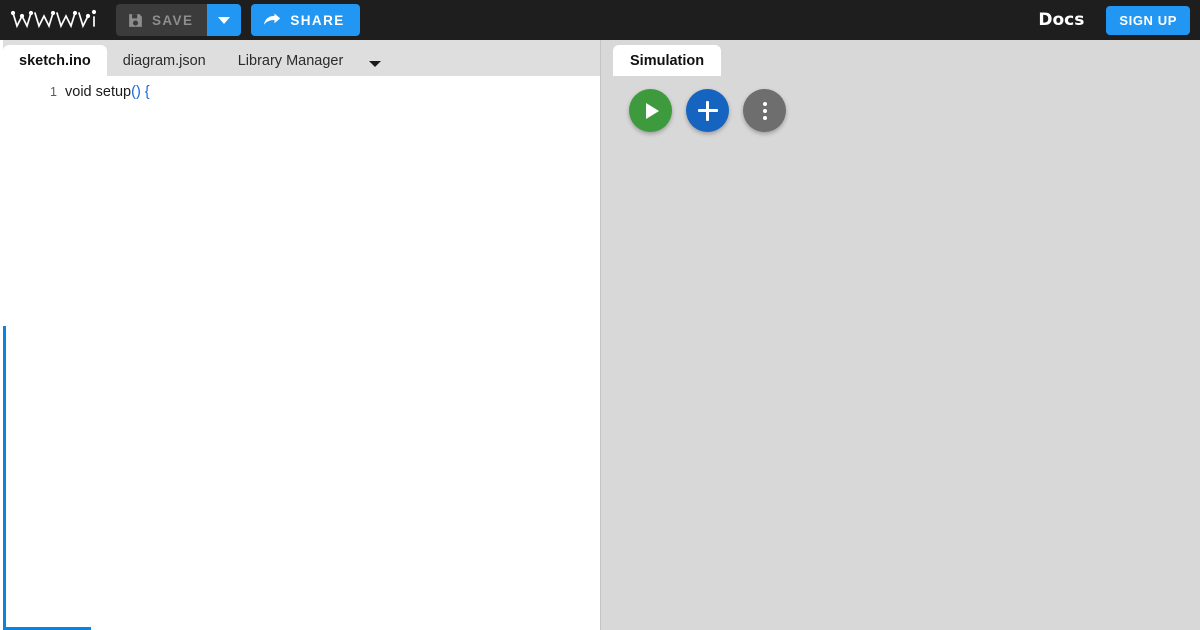  Describe the element at coordinates (53, 92) in the screenshot. I see `line-number: 1` at that location.